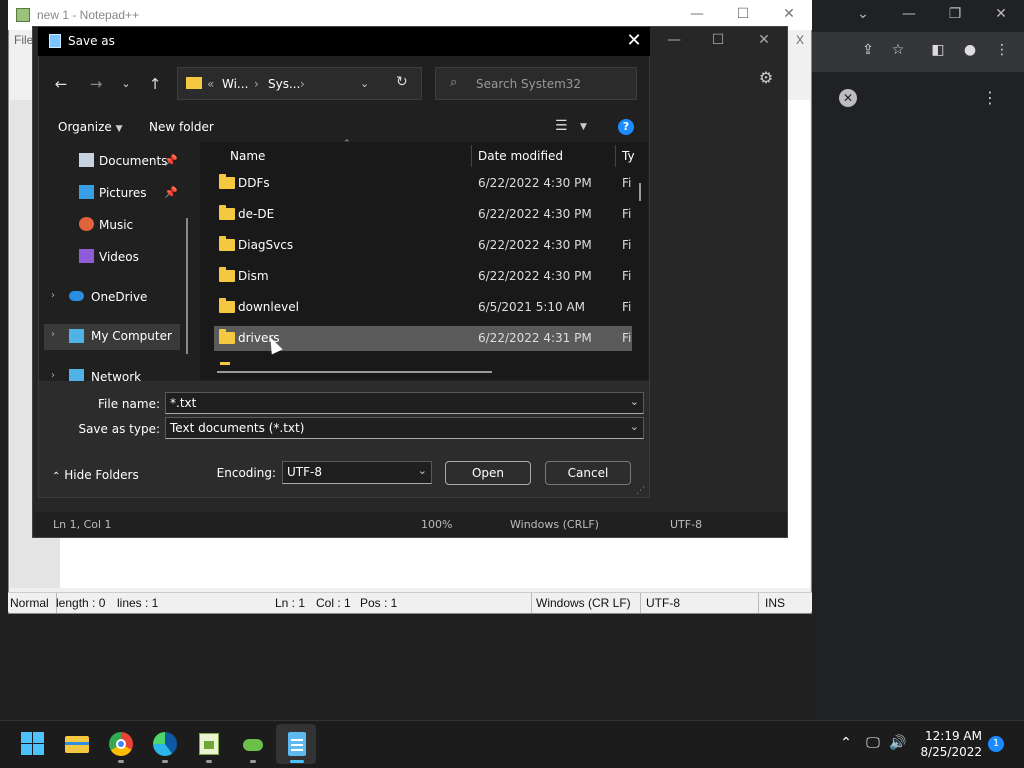 This screenshot has width=1024, height=768. Describe the element at coordinates (115, 374) in the screenshot. I see `nav-item-network: › Network` at that location.